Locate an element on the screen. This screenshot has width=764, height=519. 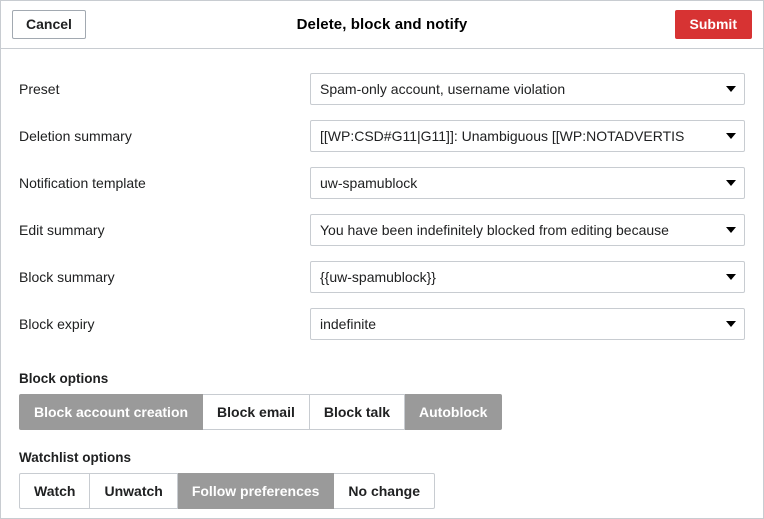
block-option-block-talk: Block talk is located at coordinates (357, 412).